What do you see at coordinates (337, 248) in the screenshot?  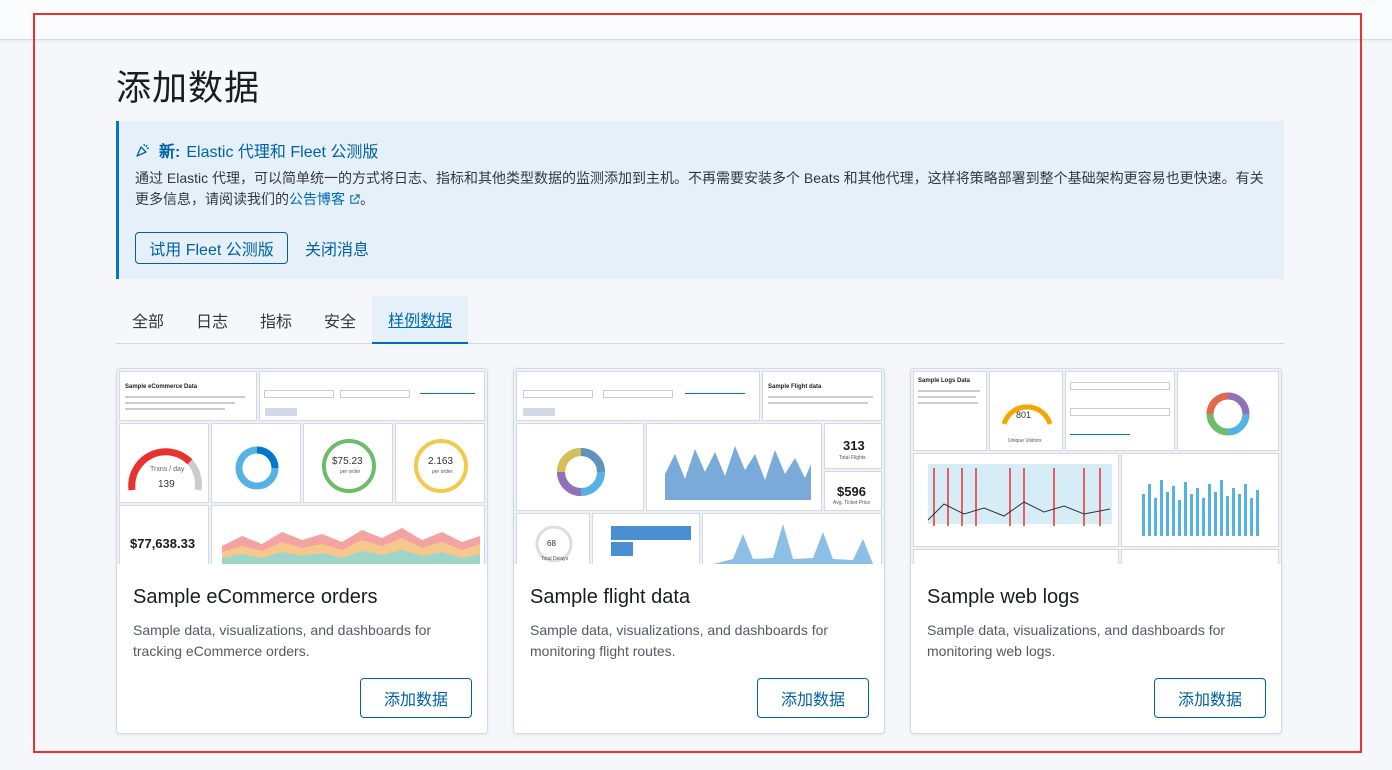 I see `dismiss-message-button: 关闭消息` at bounding box center [337, 248].